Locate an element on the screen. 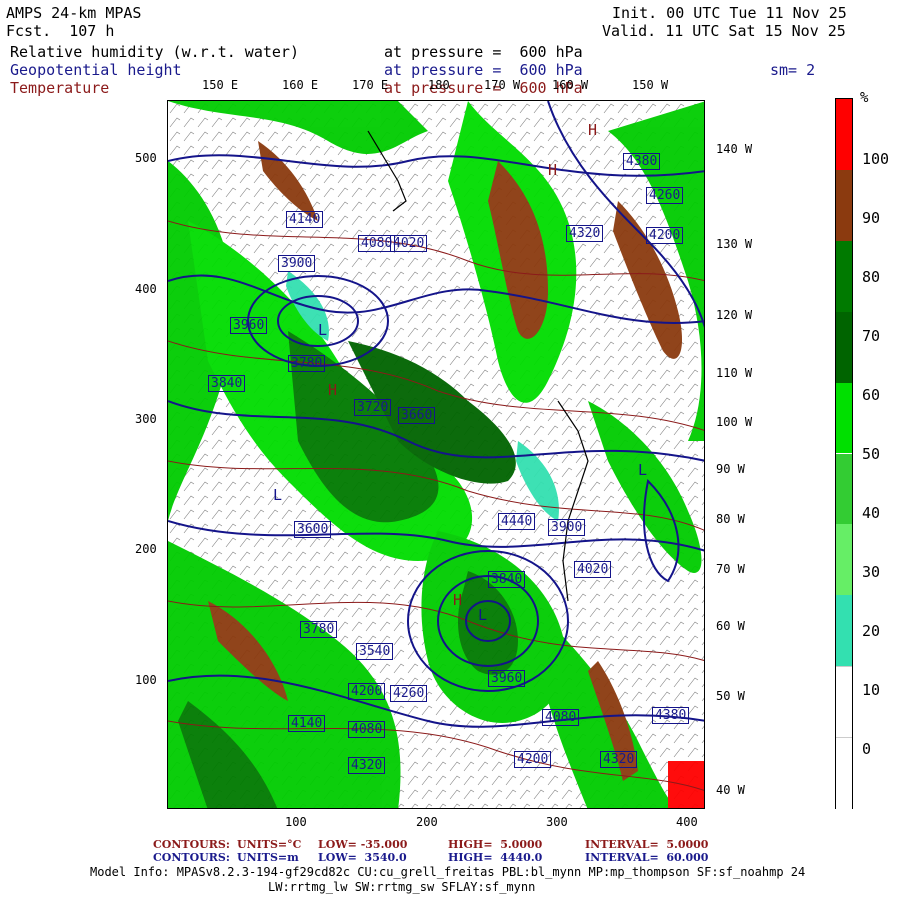 The image size is (900, 900). valid-time: Valid. 11 UTC Sat 15 Nov 25 is located at coordinates (724, 31).